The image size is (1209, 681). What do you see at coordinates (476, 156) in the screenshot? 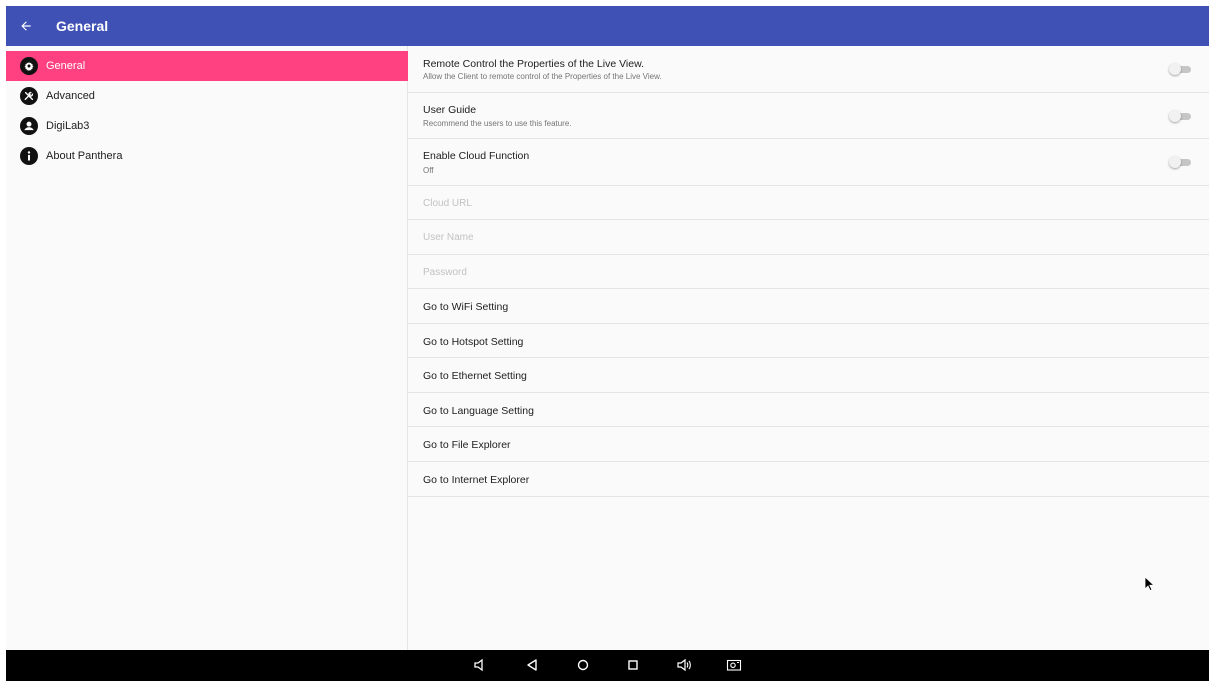
I see `setting-title: Enable Cloud Function` at bounding box center [476, 156].